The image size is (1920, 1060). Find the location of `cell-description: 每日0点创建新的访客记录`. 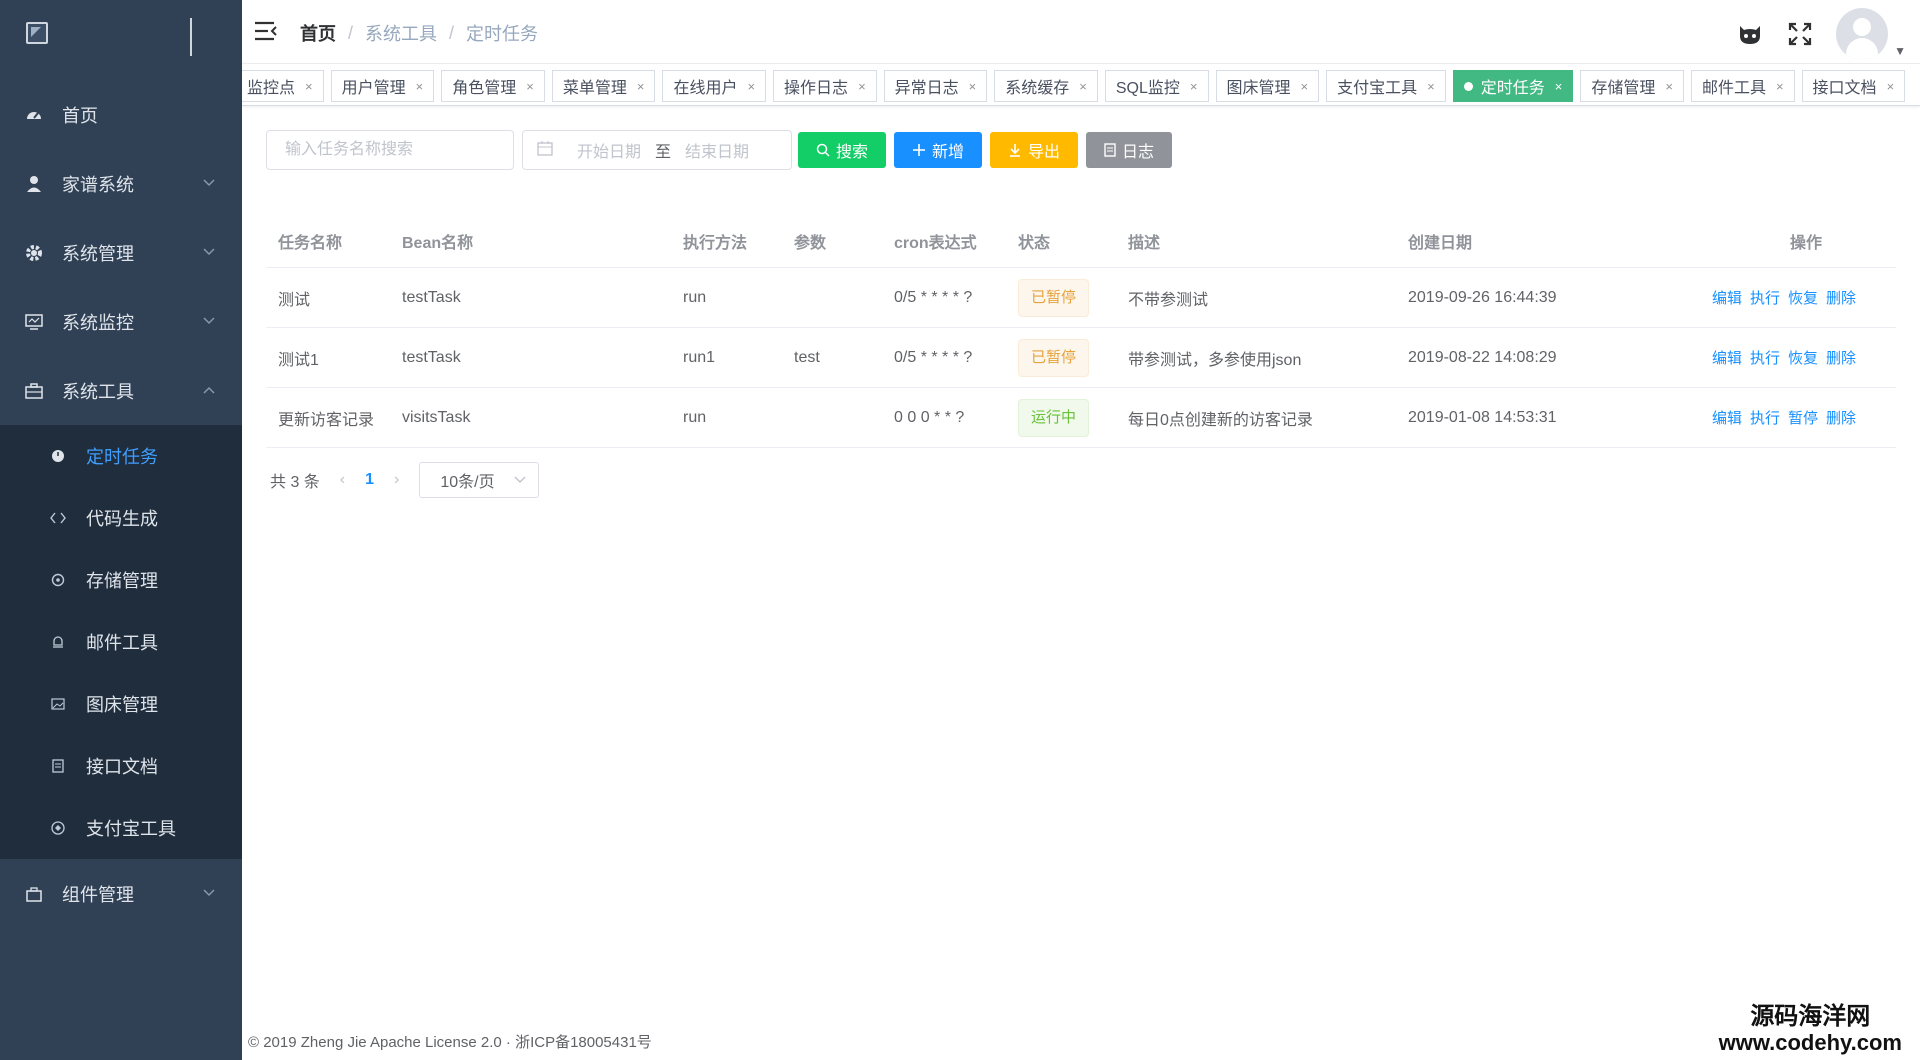

cell-description: 每日0点创建新的访客记录 is located at coordinates (1220, 420).